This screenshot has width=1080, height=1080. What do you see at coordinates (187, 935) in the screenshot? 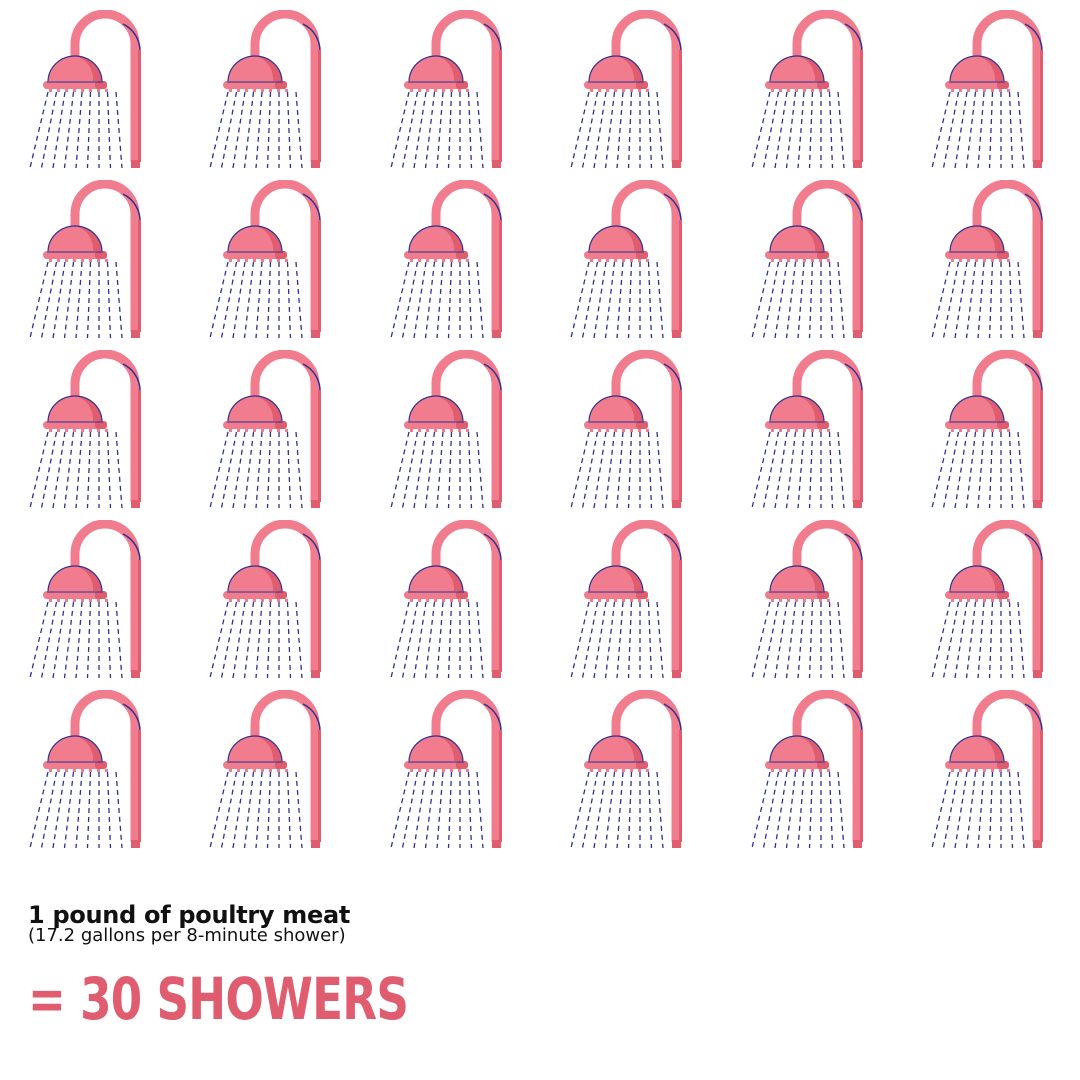
I see `caption-subtitle: (17.2 gallons per 8-minute shower)` at bounding box center [187, 935].